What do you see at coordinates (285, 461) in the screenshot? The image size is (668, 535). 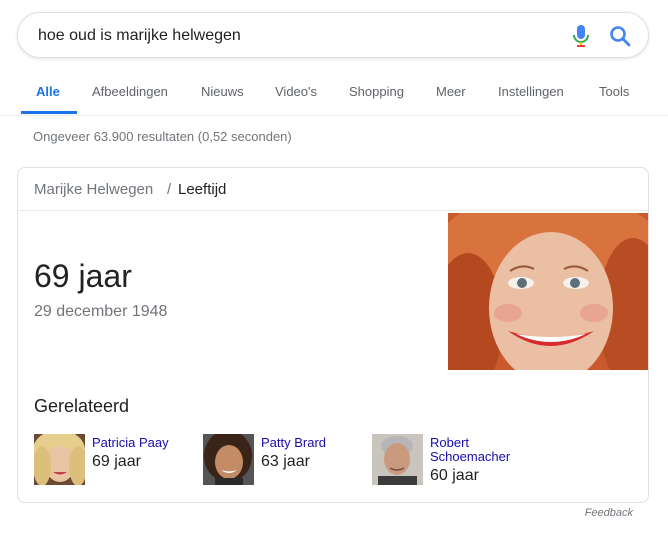 I see `related-age: 63 jaar` at bounding box center [285, 461].